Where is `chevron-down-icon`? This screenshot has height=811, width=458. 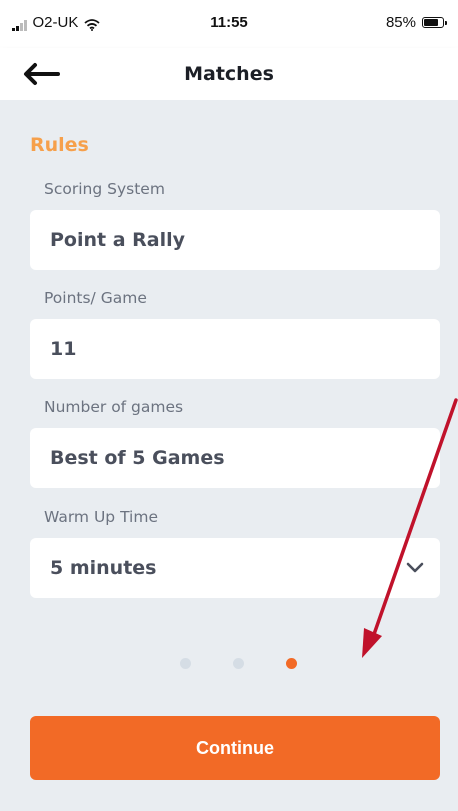
chevron-down-icon is located at coordinates (415, 567).